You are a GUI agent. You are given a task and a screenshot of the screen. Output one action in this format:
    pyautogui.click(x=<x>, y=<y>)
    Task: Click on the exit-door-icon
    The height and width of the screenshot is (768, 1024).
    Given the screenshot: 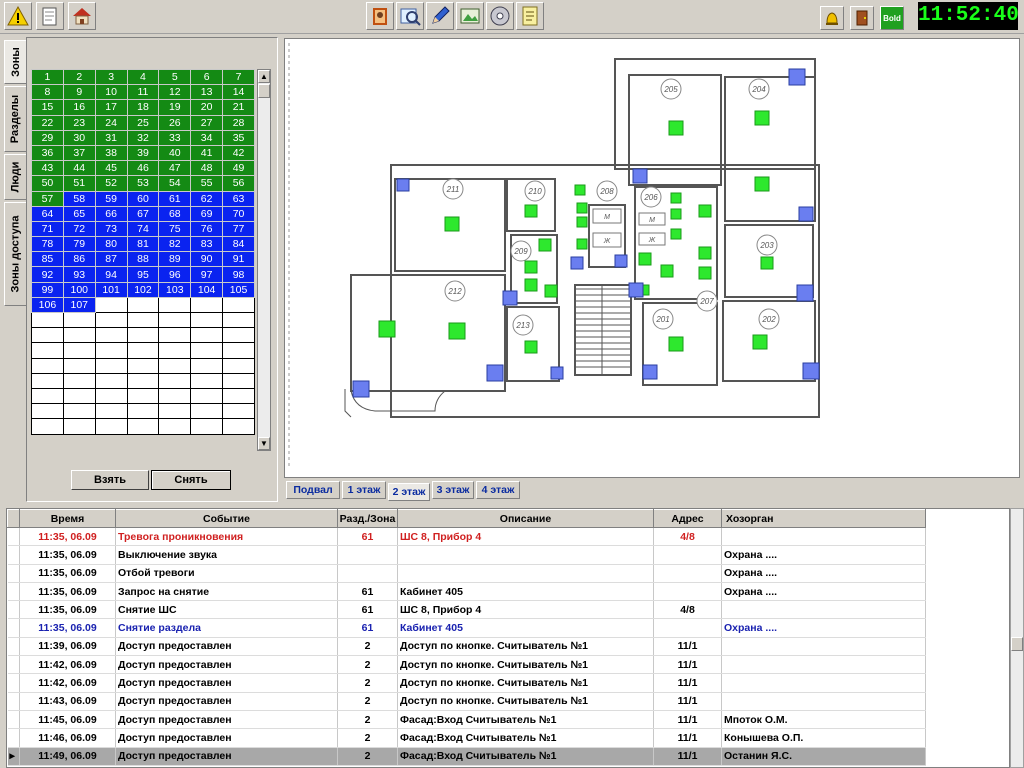 What is the action you would take?
    pyautogui.click(x=862, y=18)
    